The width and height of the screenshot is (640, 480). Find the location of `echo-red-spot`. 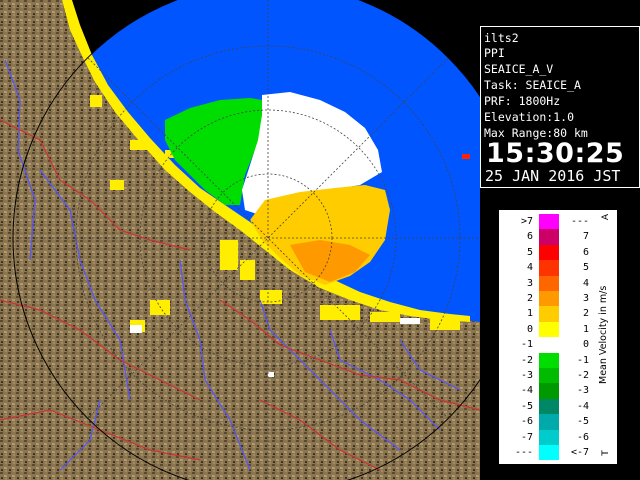

echo-red-spot is located at coordinates (466, 156).